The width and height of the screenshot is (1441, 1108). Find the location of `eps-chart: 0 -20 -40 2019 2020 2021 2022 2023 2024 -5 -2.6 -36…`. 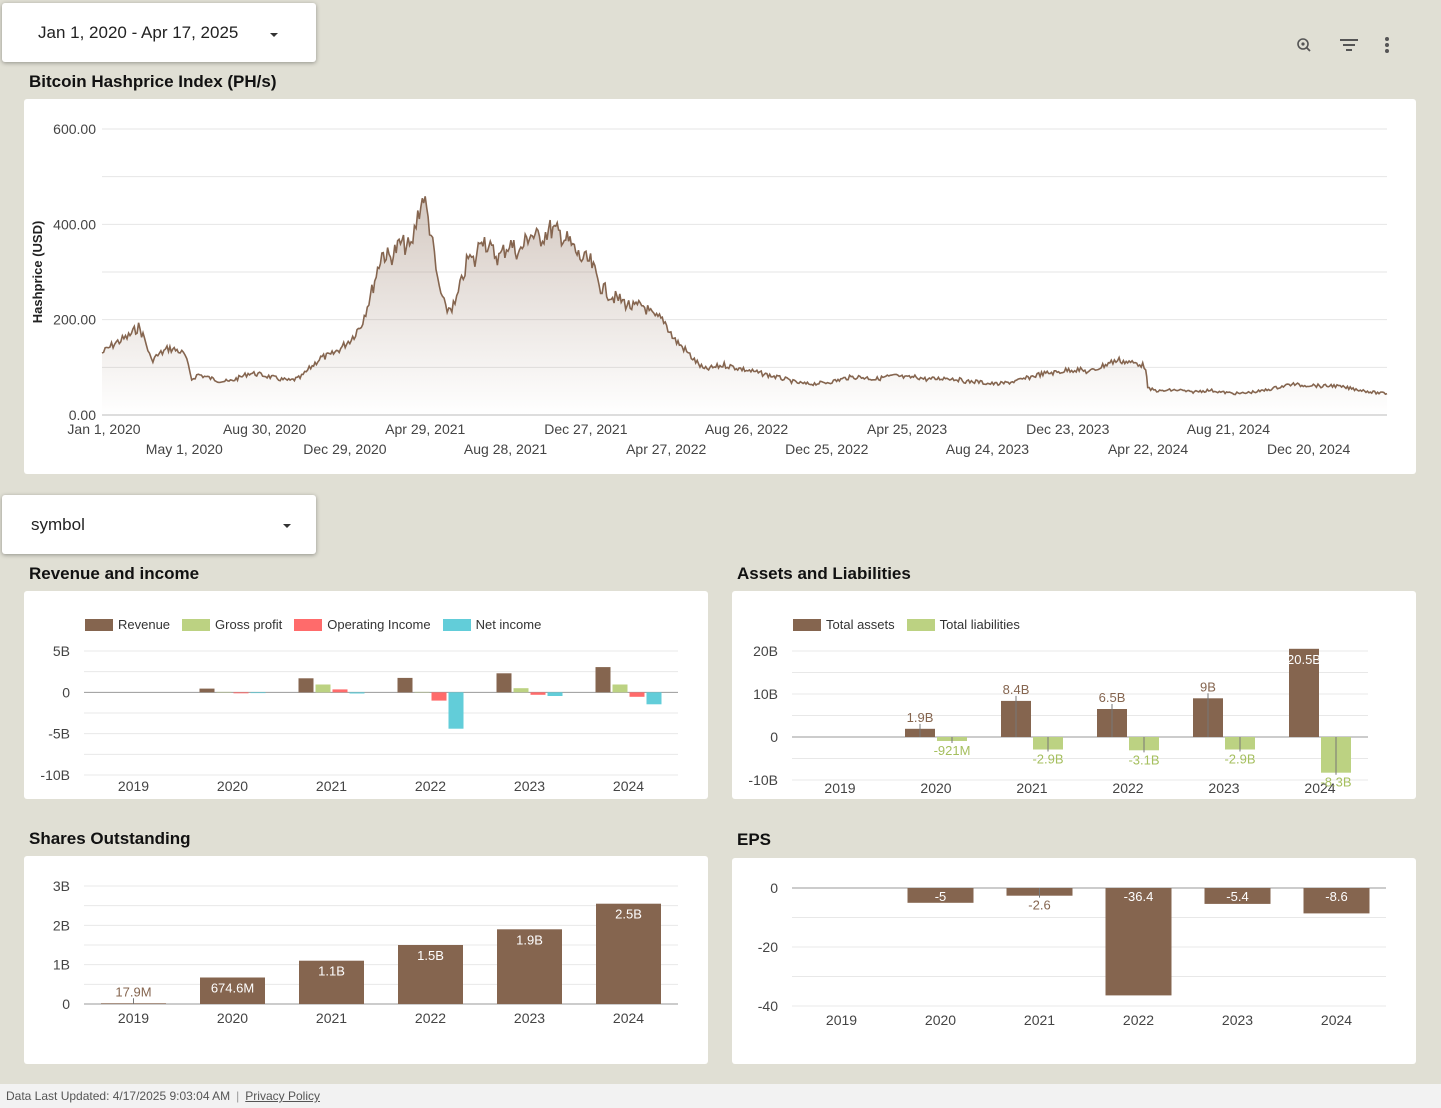

eps-chart: 0 -20 -40 2019 2020 2021 2022 2023 2024 -5 -2.6 -36… is located at coordinates (1072, 954).